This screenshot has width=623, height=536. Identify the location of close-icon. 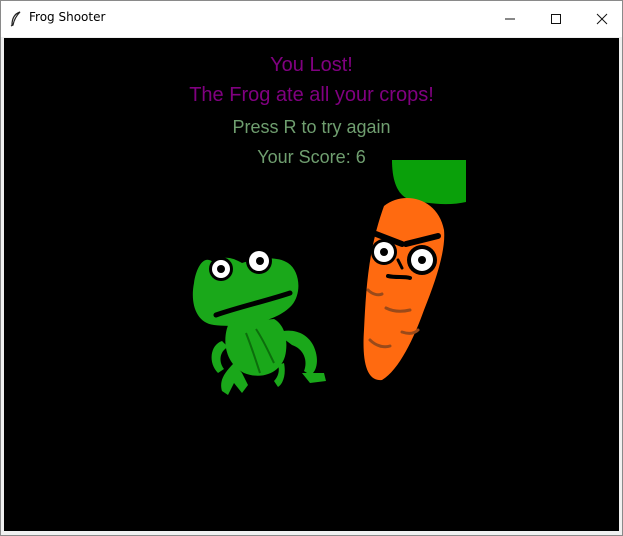
(602, 19).